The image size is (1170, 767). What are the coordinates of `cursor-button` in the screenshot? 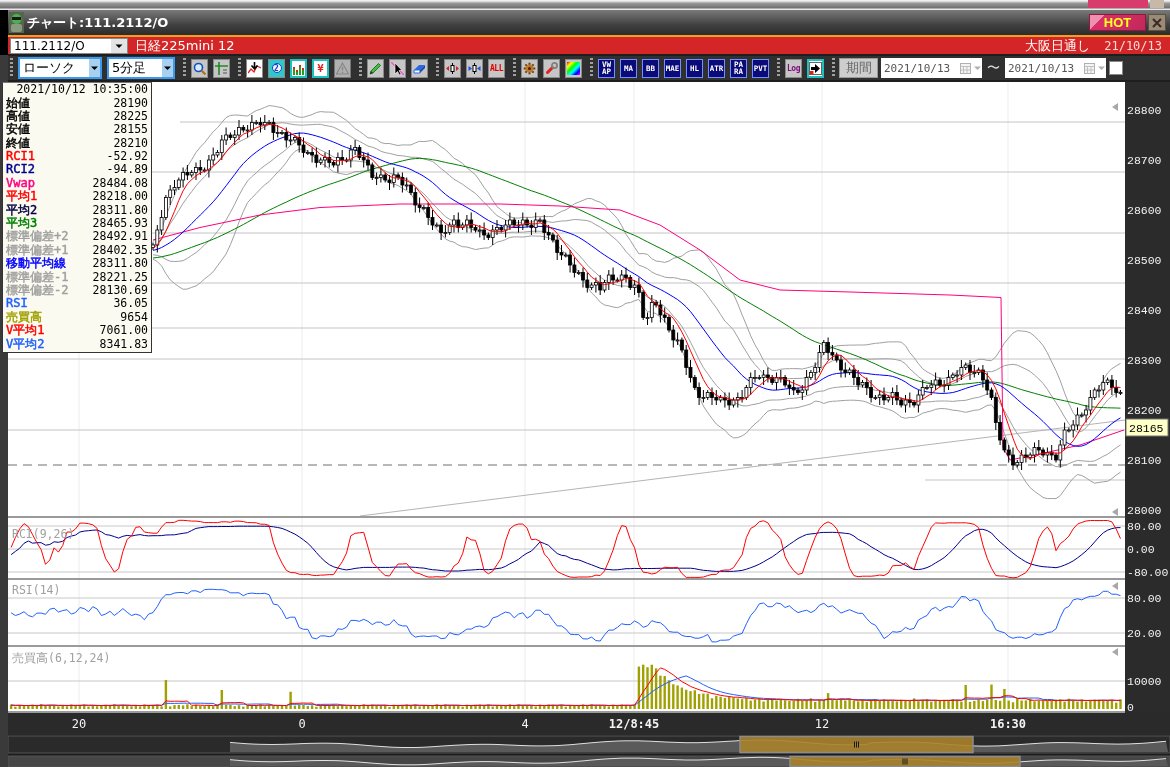 It's located at (397, 68).